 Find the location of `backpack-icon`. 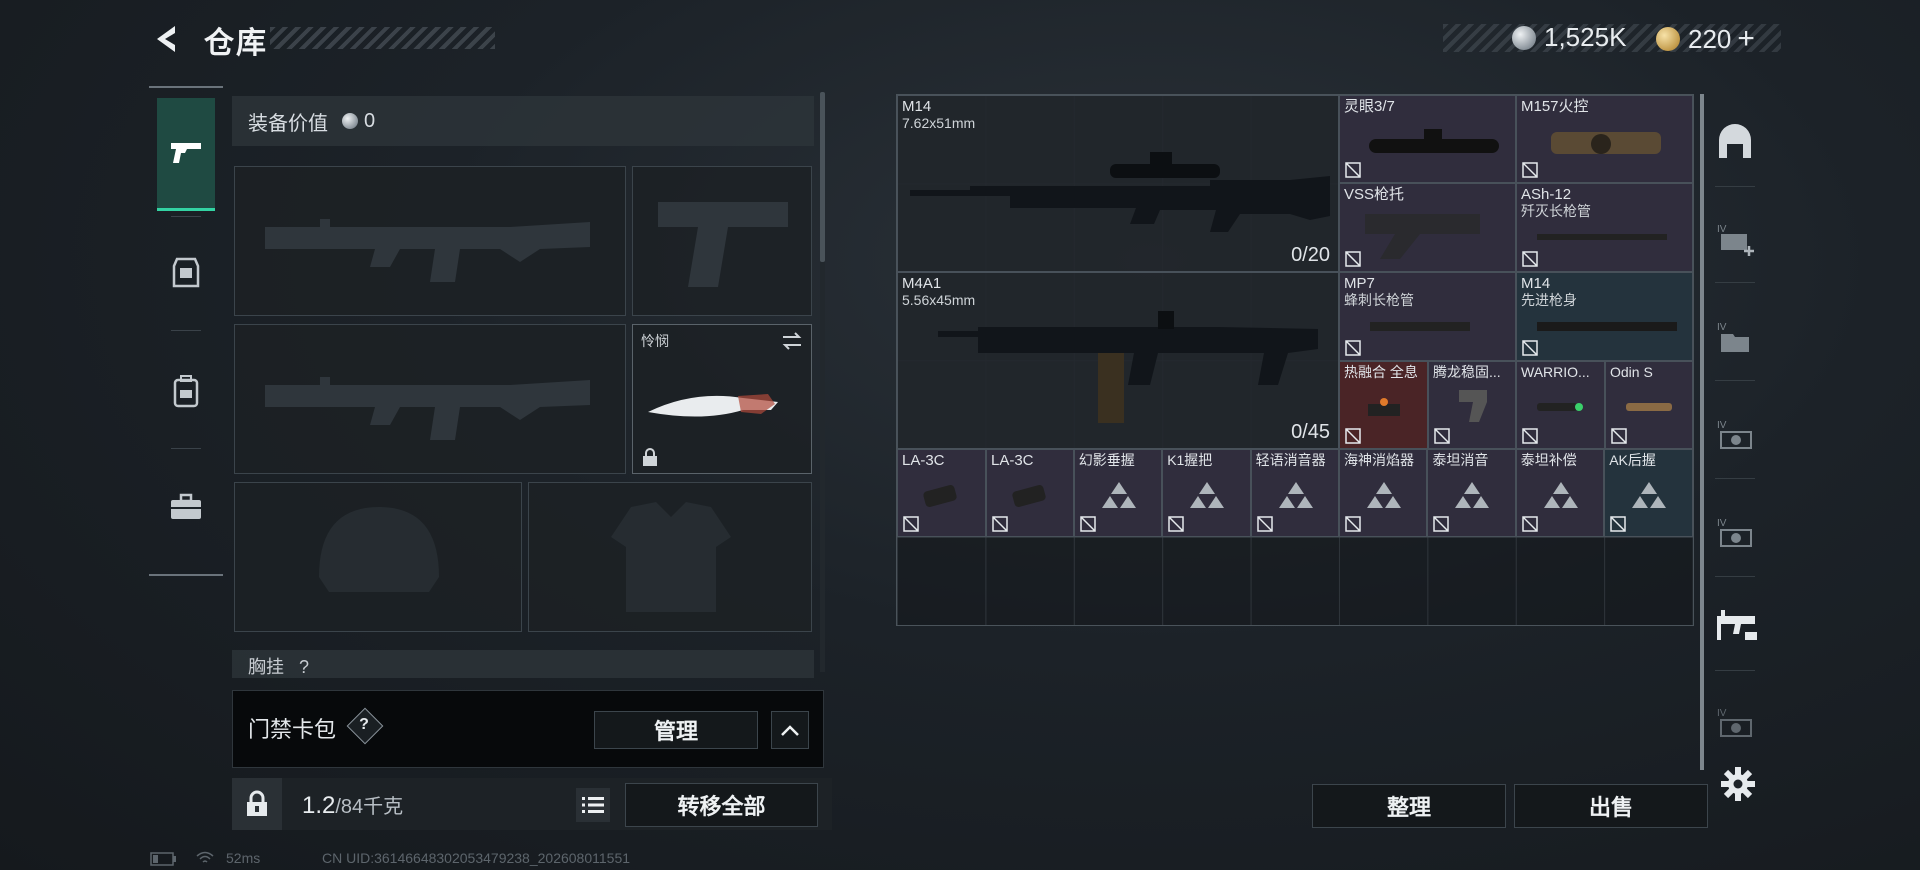

backpack-icon is located at coordinates (186, 391).